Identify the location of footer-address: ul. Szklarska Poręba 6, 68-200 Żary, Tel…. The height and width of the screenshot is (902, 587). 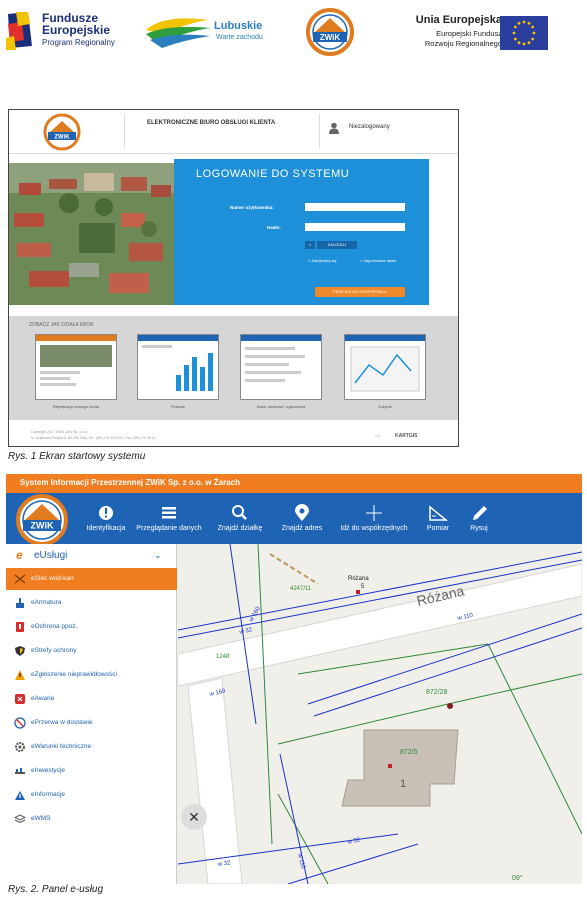
(93, 438).